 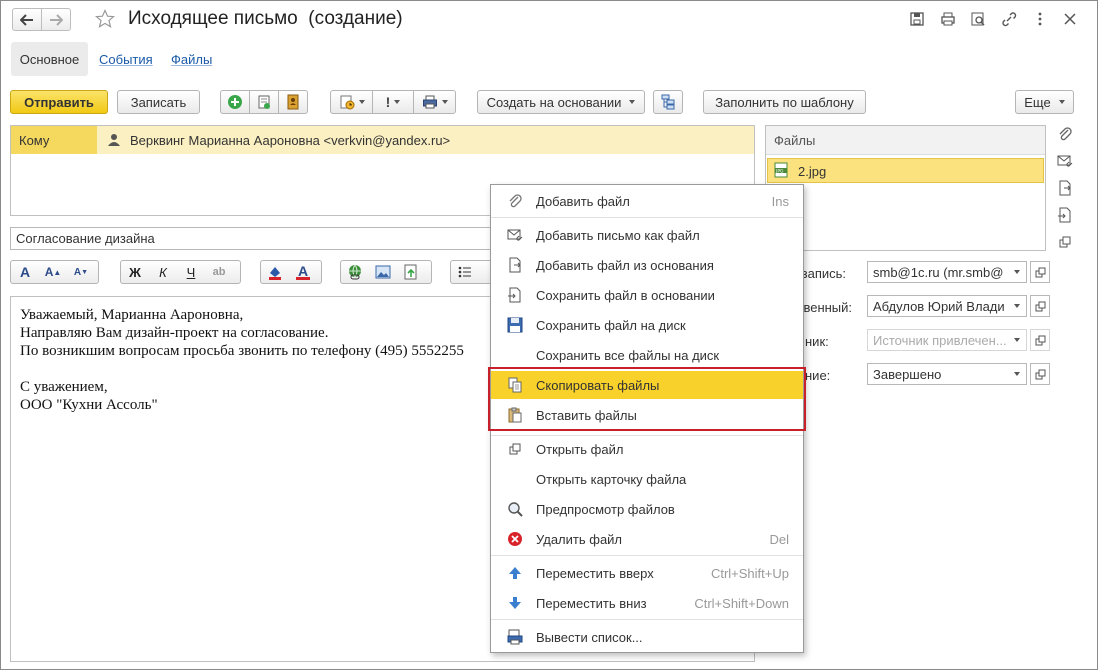 What do you see at coordinates (580, 449) in the screenshot?
I see `menu-item-label: Открыть файл` at bounding box center [580, 449].